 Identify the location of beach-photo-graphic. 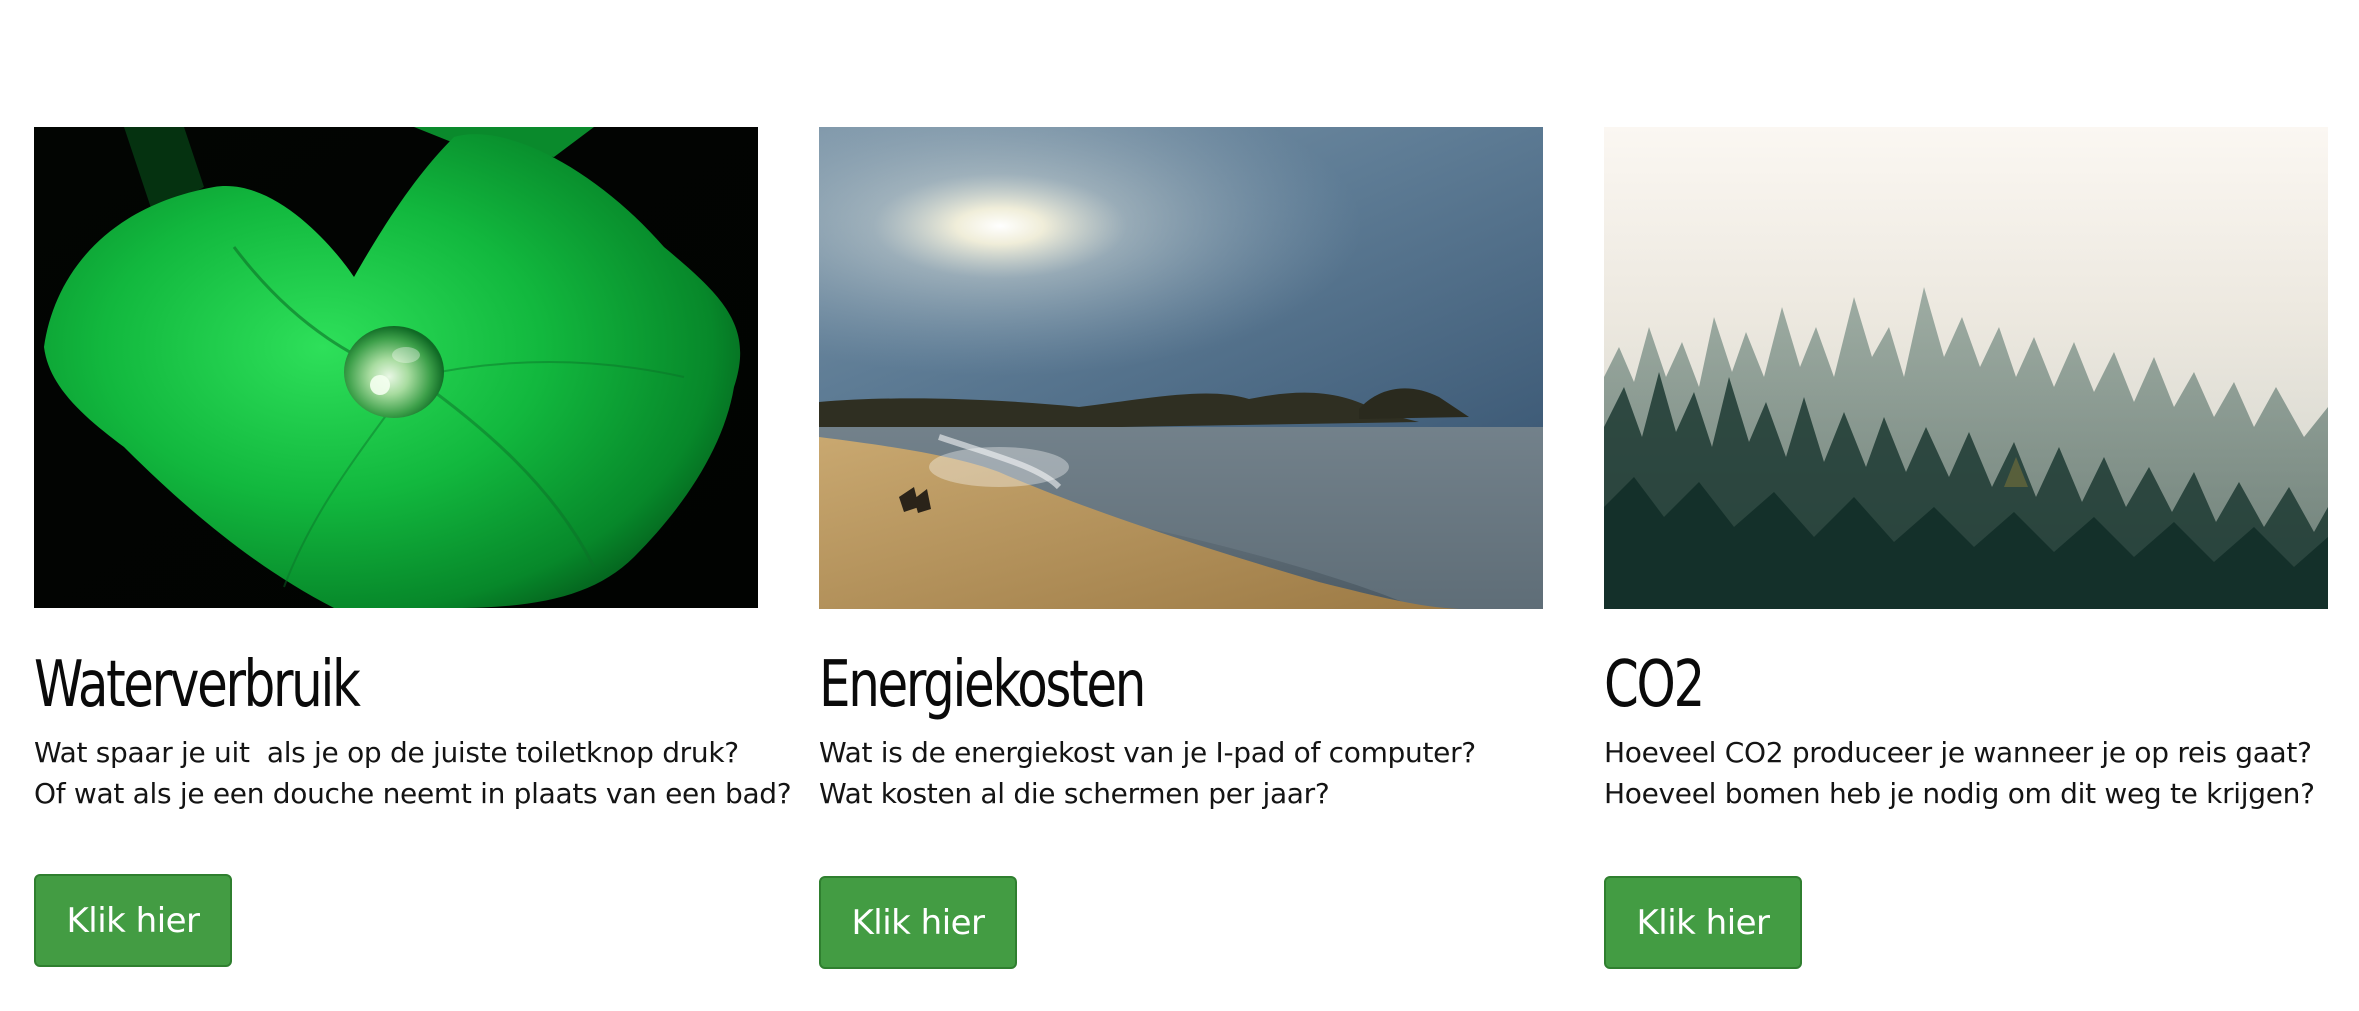
(1181, 368).